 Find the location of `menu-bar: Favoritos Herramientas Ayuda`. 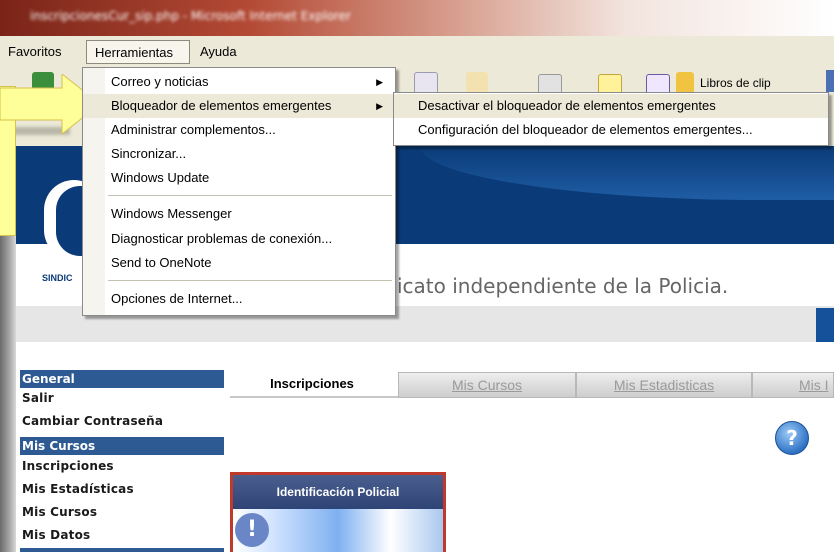

menu-bar: Favoritos Herramientas Ayuda is located at coordinates (417, 51).